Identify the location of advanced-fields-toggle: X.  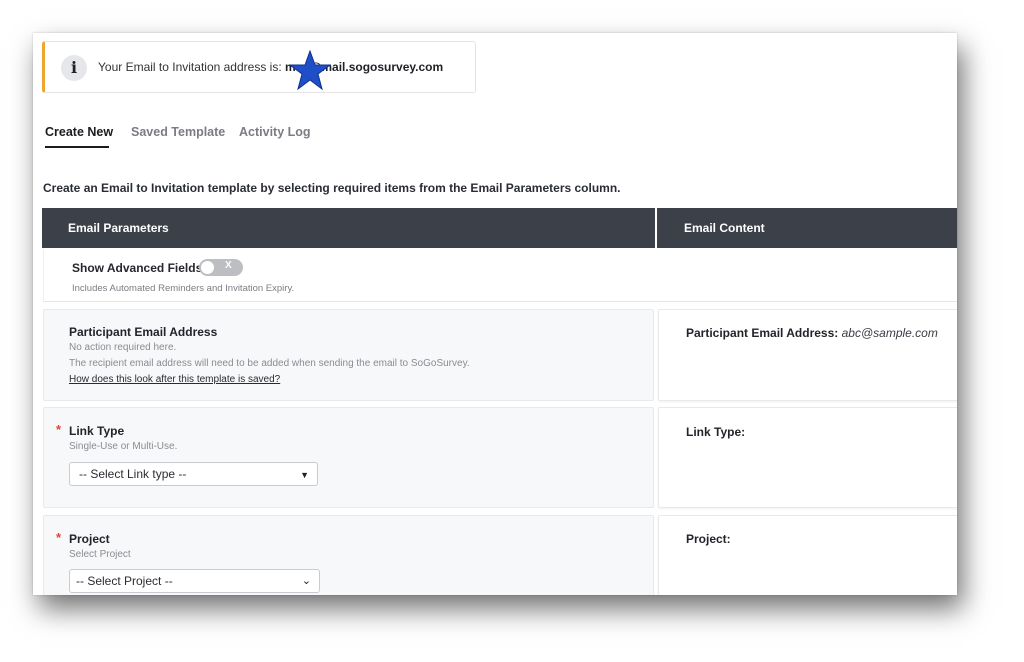
(221, 267).